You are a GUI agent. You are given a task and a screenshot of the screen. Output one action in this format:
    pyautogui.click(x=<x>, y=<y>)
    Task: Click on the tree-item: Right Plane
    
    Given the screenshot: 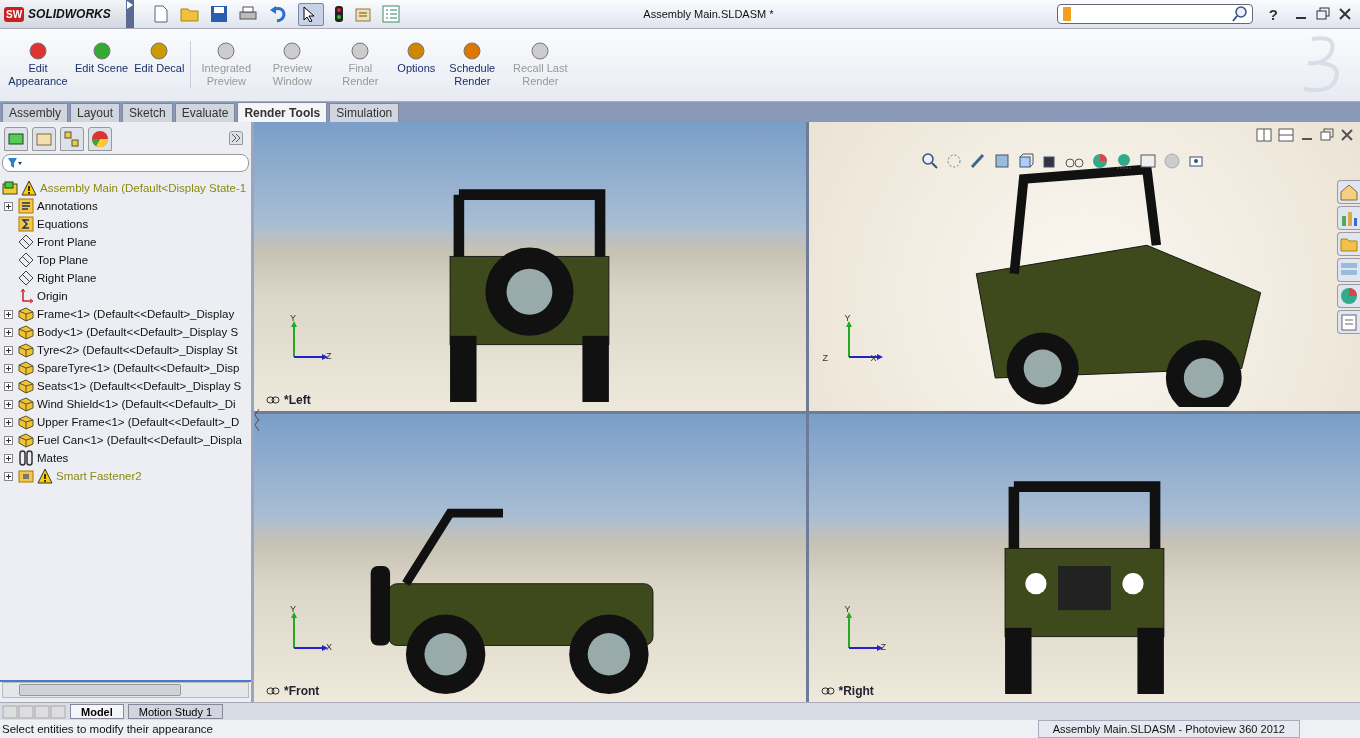 What is the action you would take?
    pyautogui.click(x=67, y=278)
    